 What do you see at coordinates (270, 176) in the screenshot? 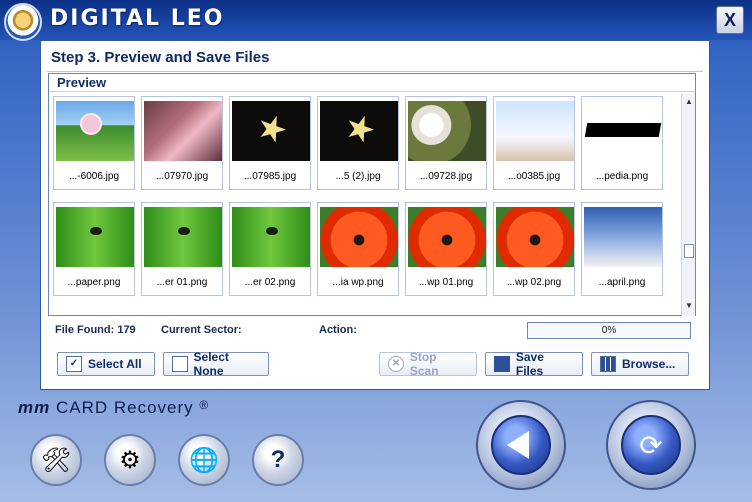
I see `thumbnail-label: ...07985.jpg` at bounding box center [270, 176].